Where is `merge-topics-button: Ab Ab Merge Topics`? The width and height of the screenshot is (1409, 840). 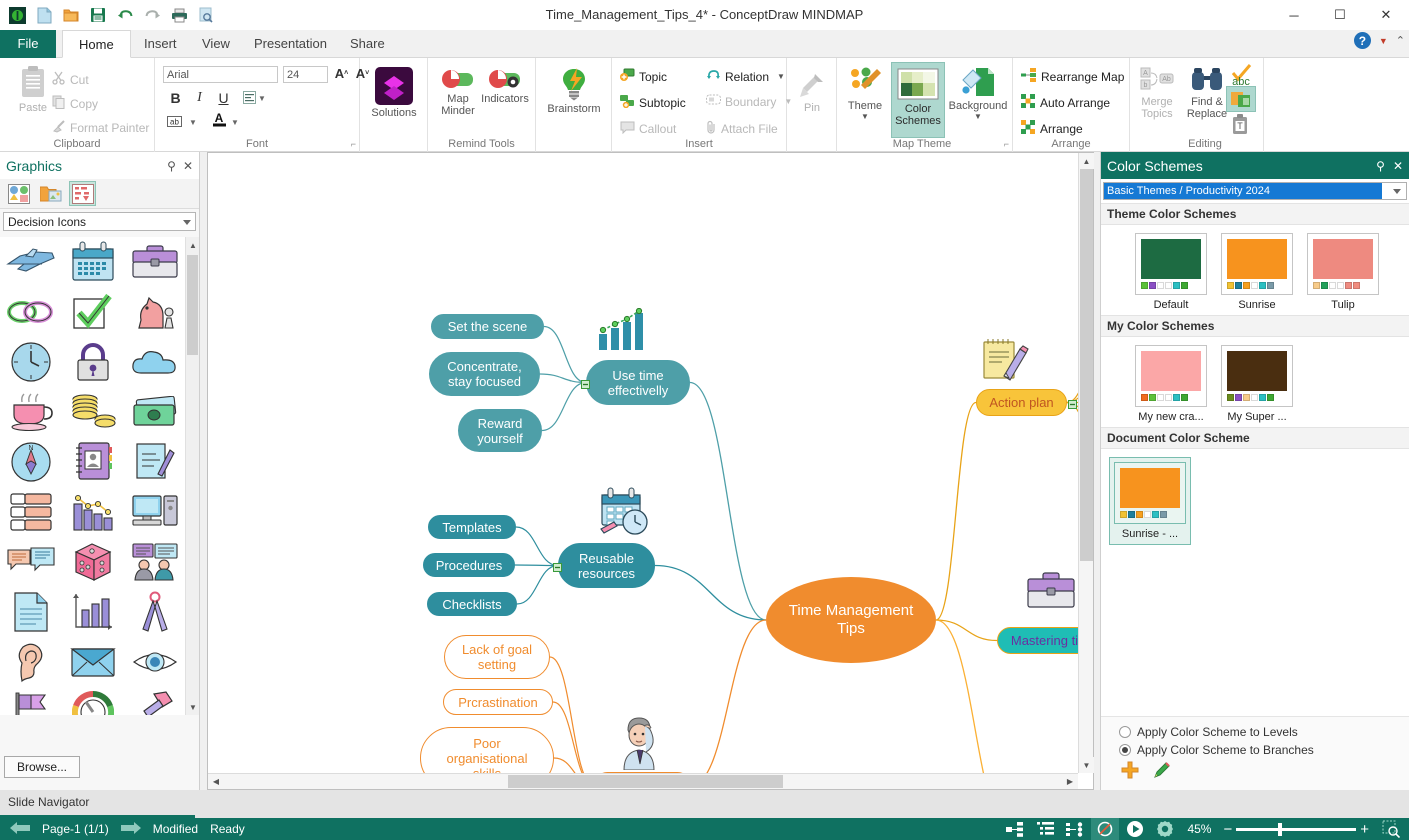 merge-topics-button: Ab Ab Merge Topics is located at coordinates (1157, 93).